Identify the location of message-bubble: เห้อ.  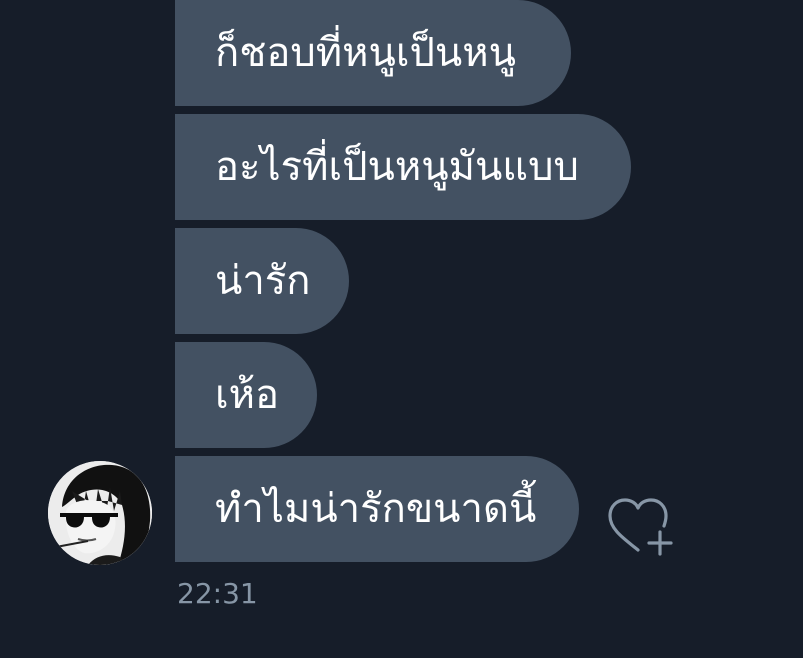
(246, 395).